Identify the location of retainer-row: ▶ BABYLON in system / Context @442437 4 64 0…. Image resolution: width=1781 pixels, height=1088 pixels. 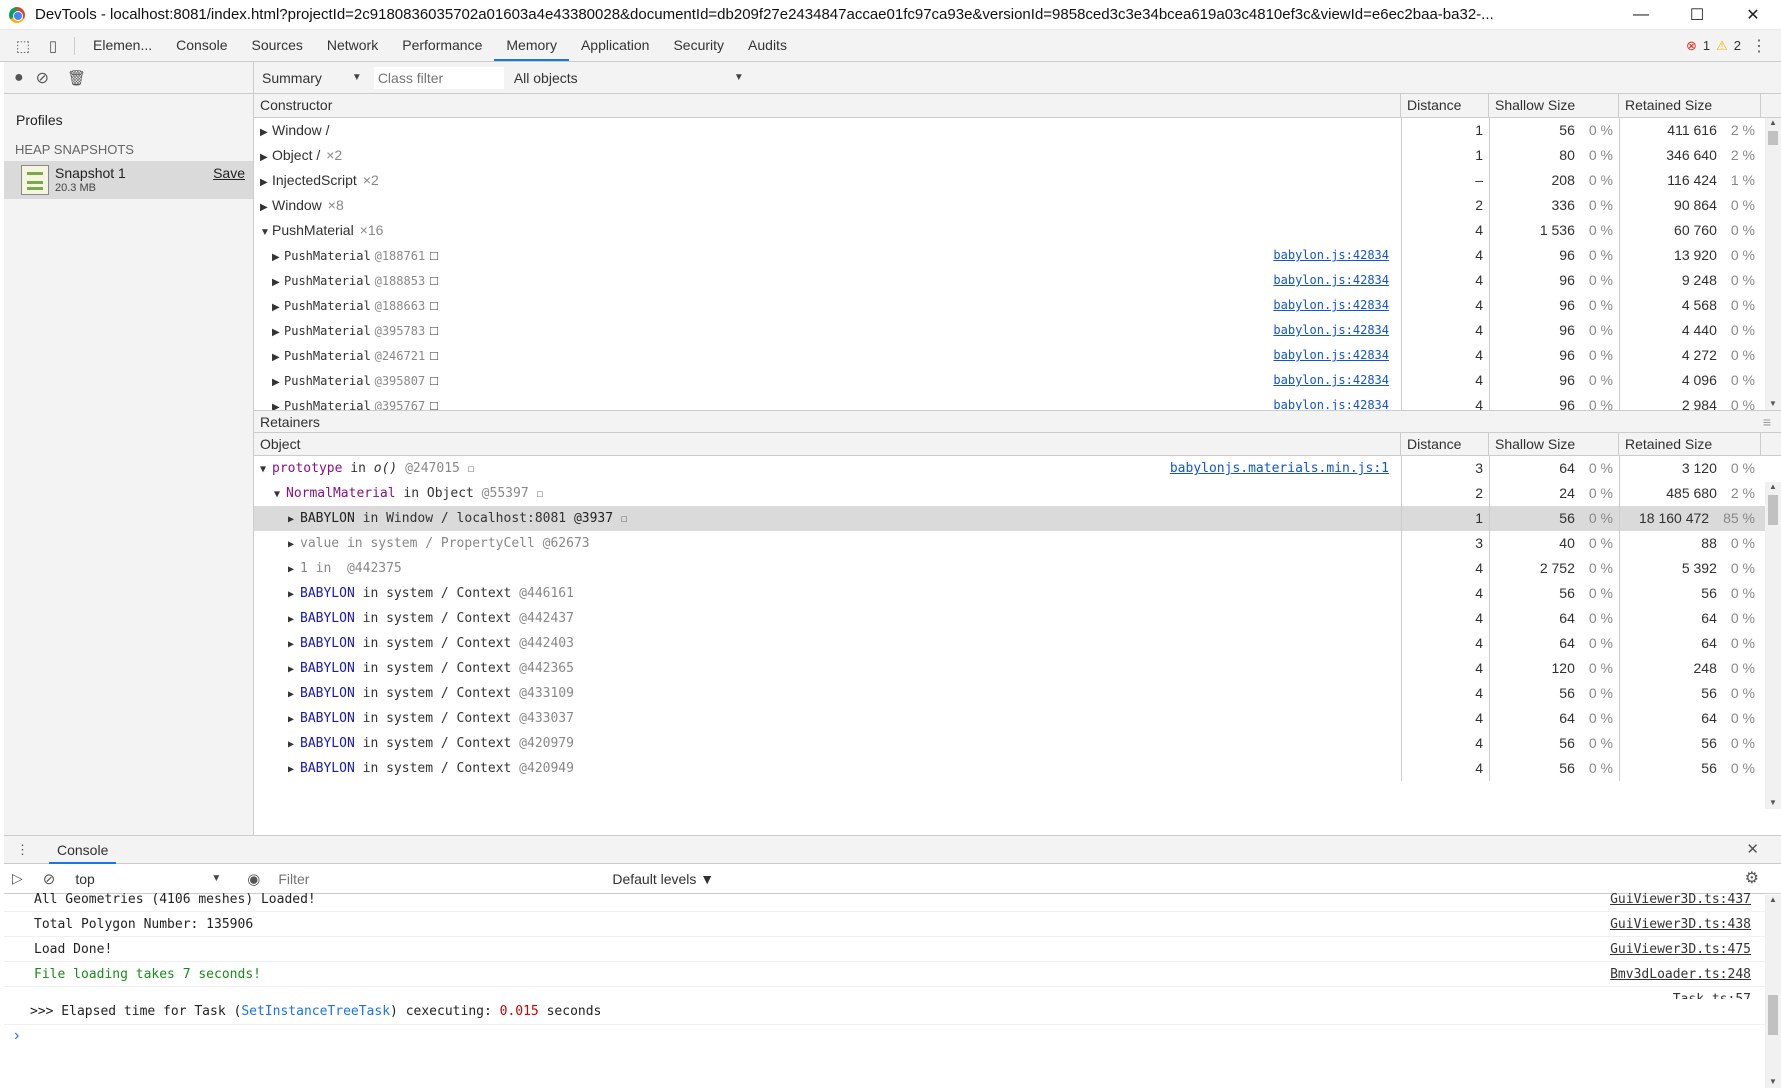
(1017, 618).